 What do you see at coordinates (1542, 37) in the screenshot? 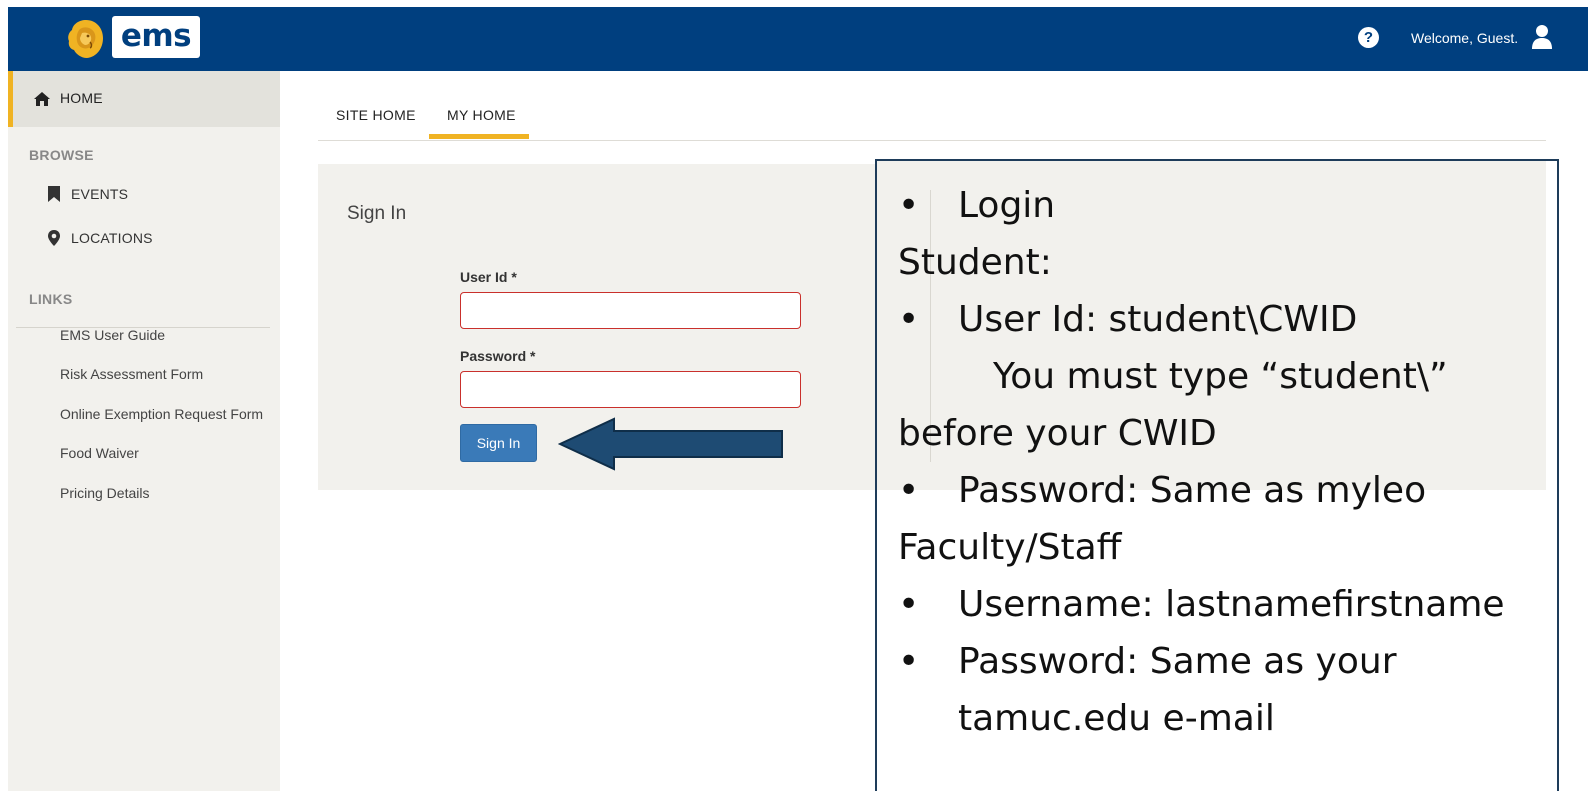
I see `user-icon` at bounding box center [1542, 37].